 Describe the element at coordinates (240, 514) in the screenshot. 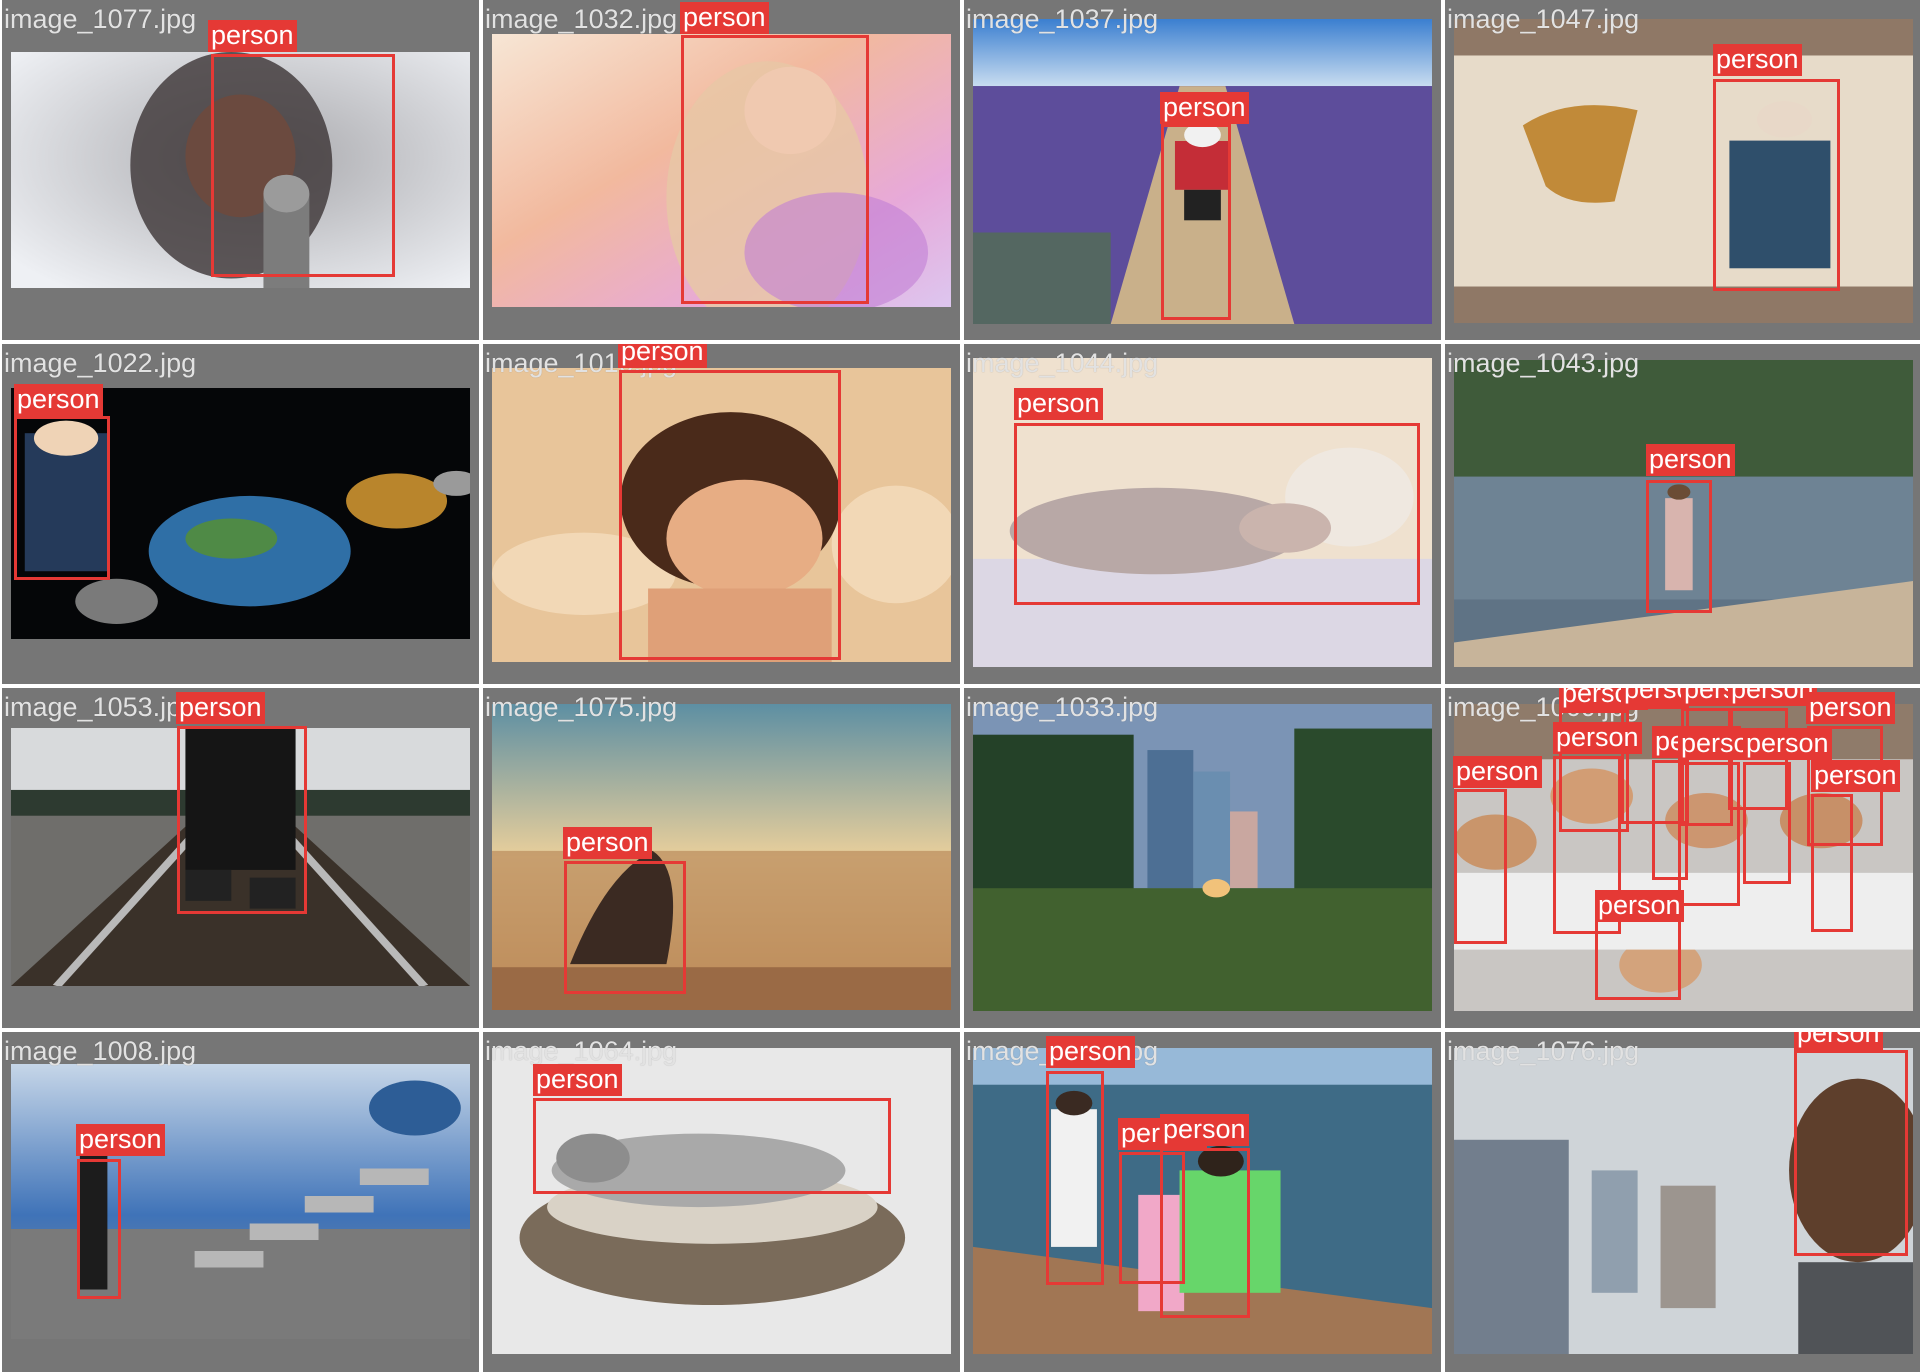

I see `image-tile: image_1022.jpg person` at that location.